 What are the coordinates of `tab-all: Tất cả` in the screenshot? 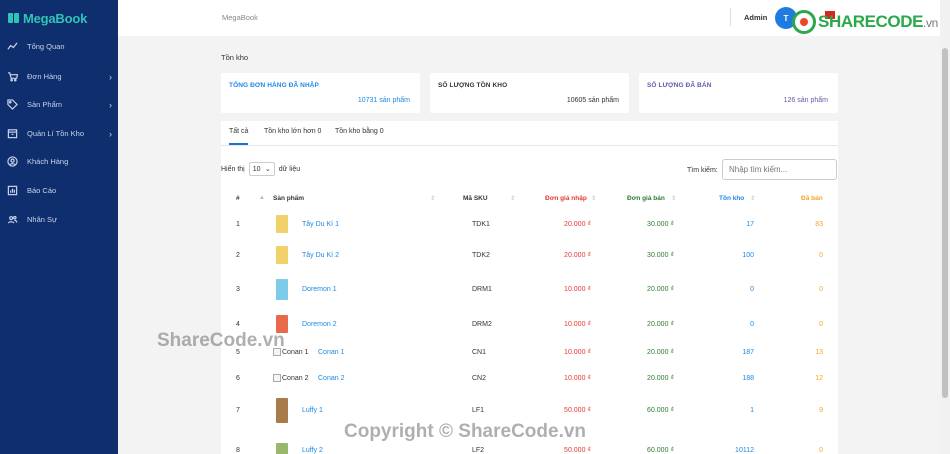 It's located at (239, 136).